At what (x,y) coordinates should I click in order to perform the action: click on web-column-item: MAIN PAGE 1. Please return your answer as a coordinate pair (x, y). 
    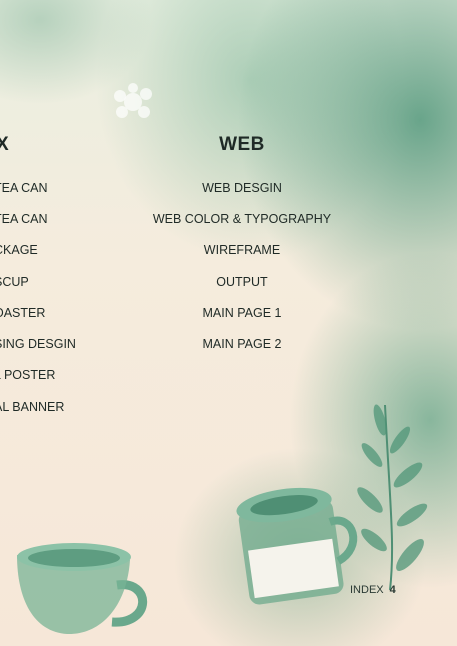
    Looking at the image, I should click on (242, 313).